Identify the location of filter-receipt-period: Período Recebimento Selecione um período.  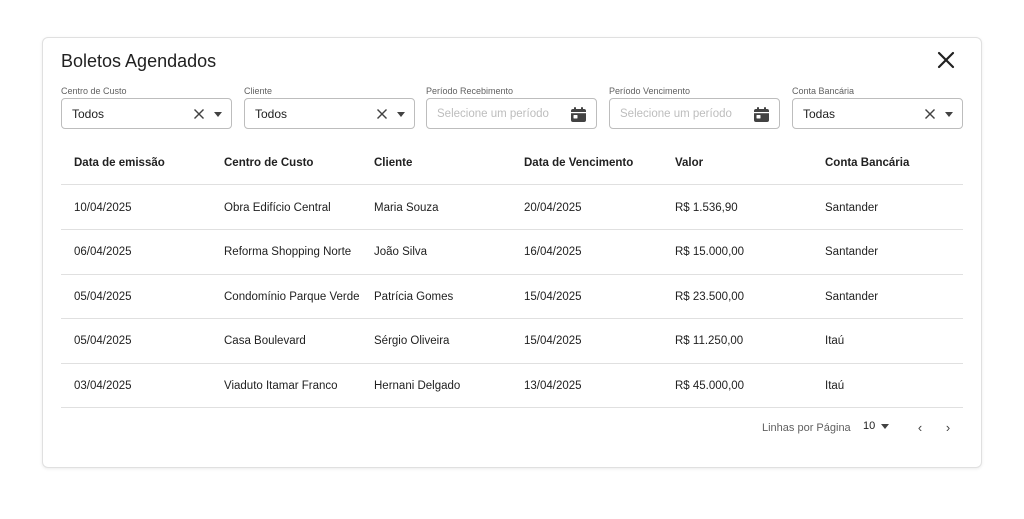
(511, 107).